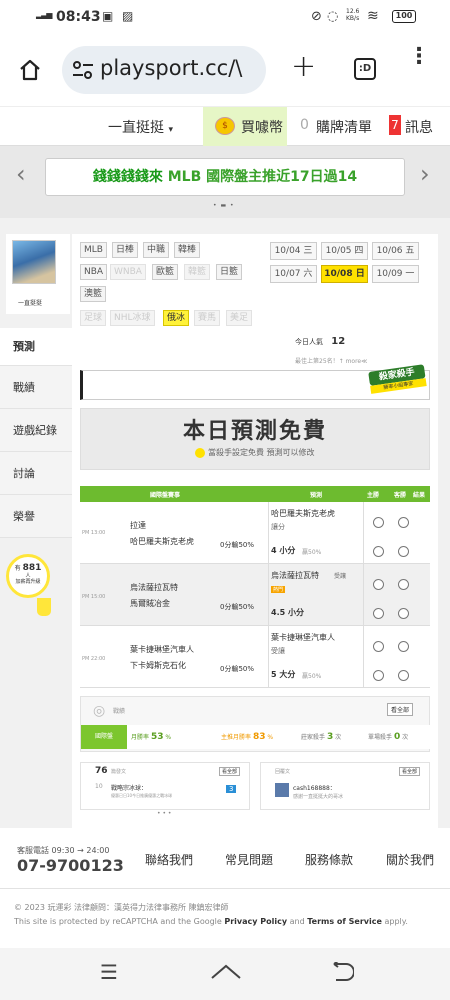 The image size is (450, 1000). I want to click on col-header: 預測, so click(316, 495).